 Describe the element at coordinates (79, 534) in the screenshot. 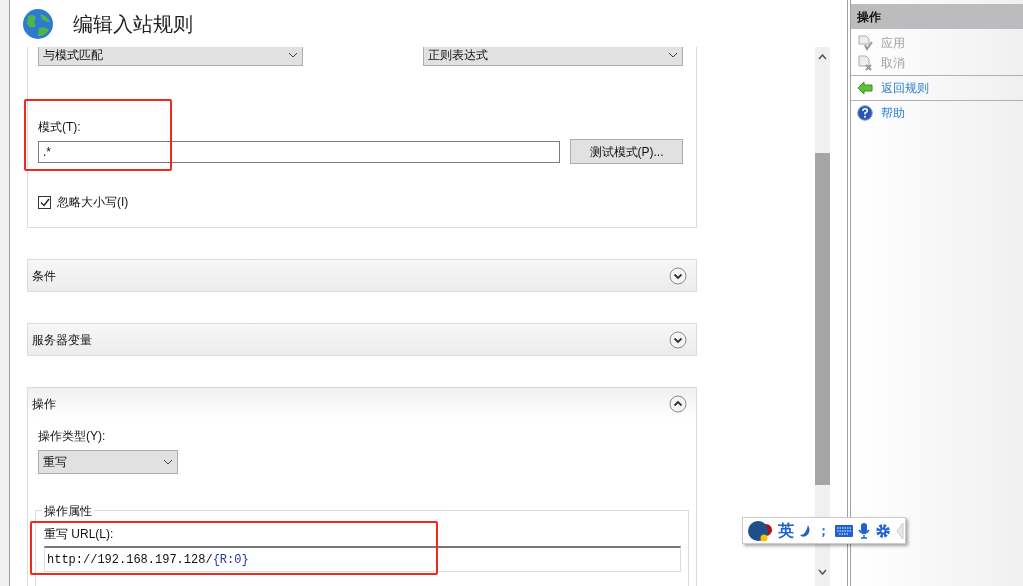

I see `url-label: 重写 URL(L):` at that location.